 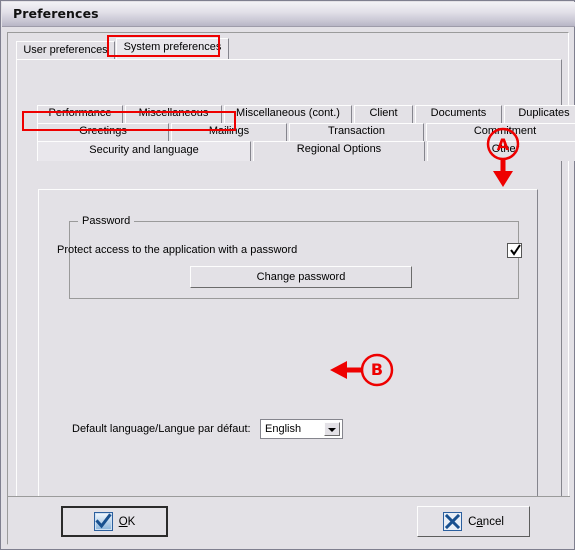 I want to click on tab-mailings: Mailings, so click(x=229, y=132).